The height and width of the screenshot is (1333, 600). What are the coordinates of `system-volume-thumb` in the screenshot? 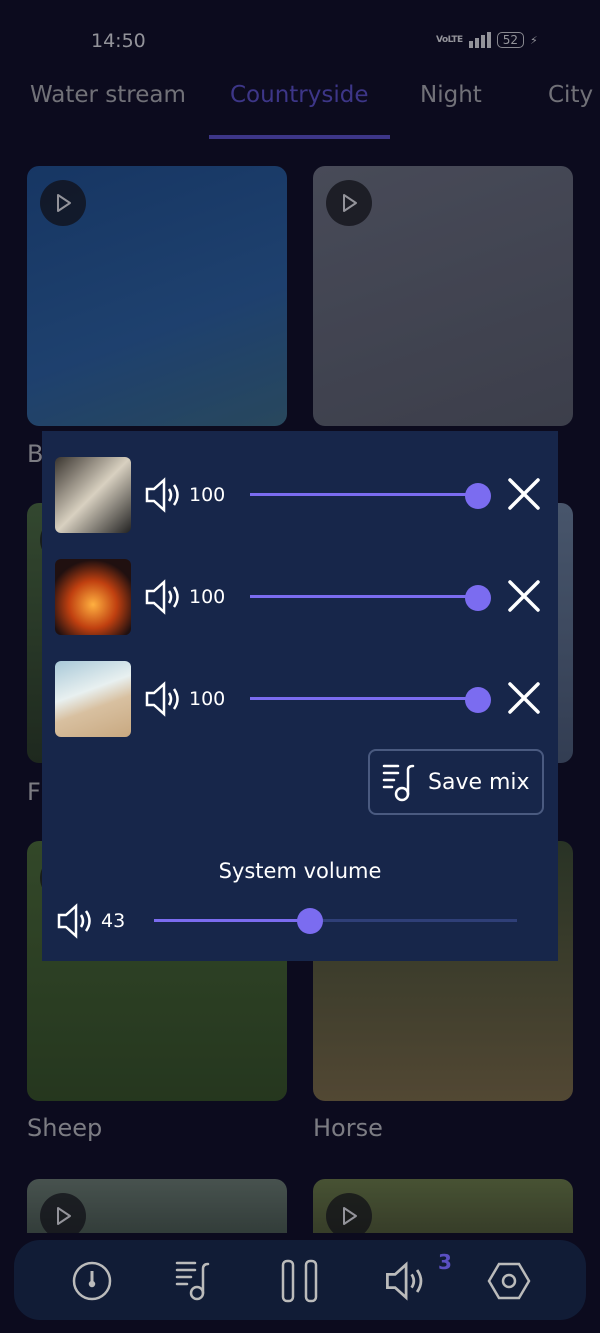 It's located at (310, 921).